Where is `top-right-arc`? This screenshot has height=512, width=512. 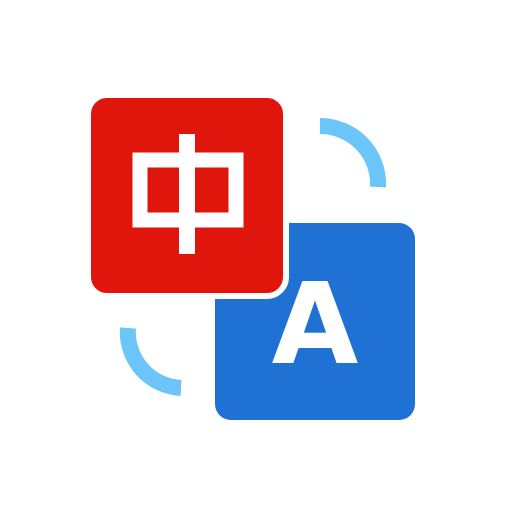
top-right-arc is located at coordinates (353, 152).